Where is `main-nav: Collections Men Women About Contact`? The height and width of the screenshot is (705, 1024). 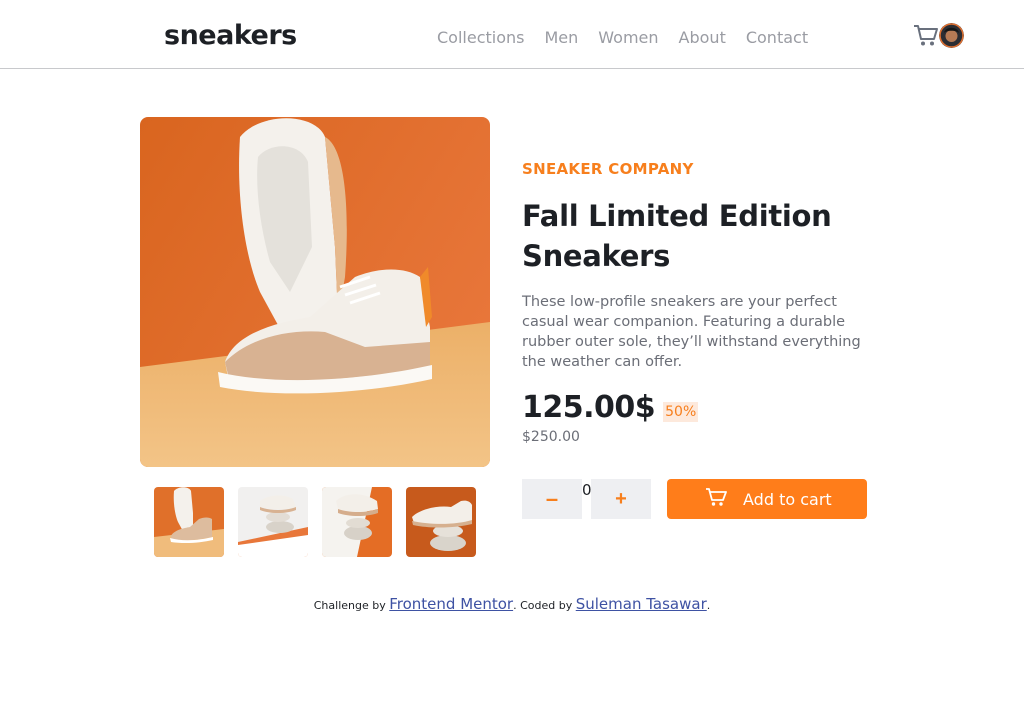
main-nav: Collections Men Women About Contact is located at coordinates (622, 38).